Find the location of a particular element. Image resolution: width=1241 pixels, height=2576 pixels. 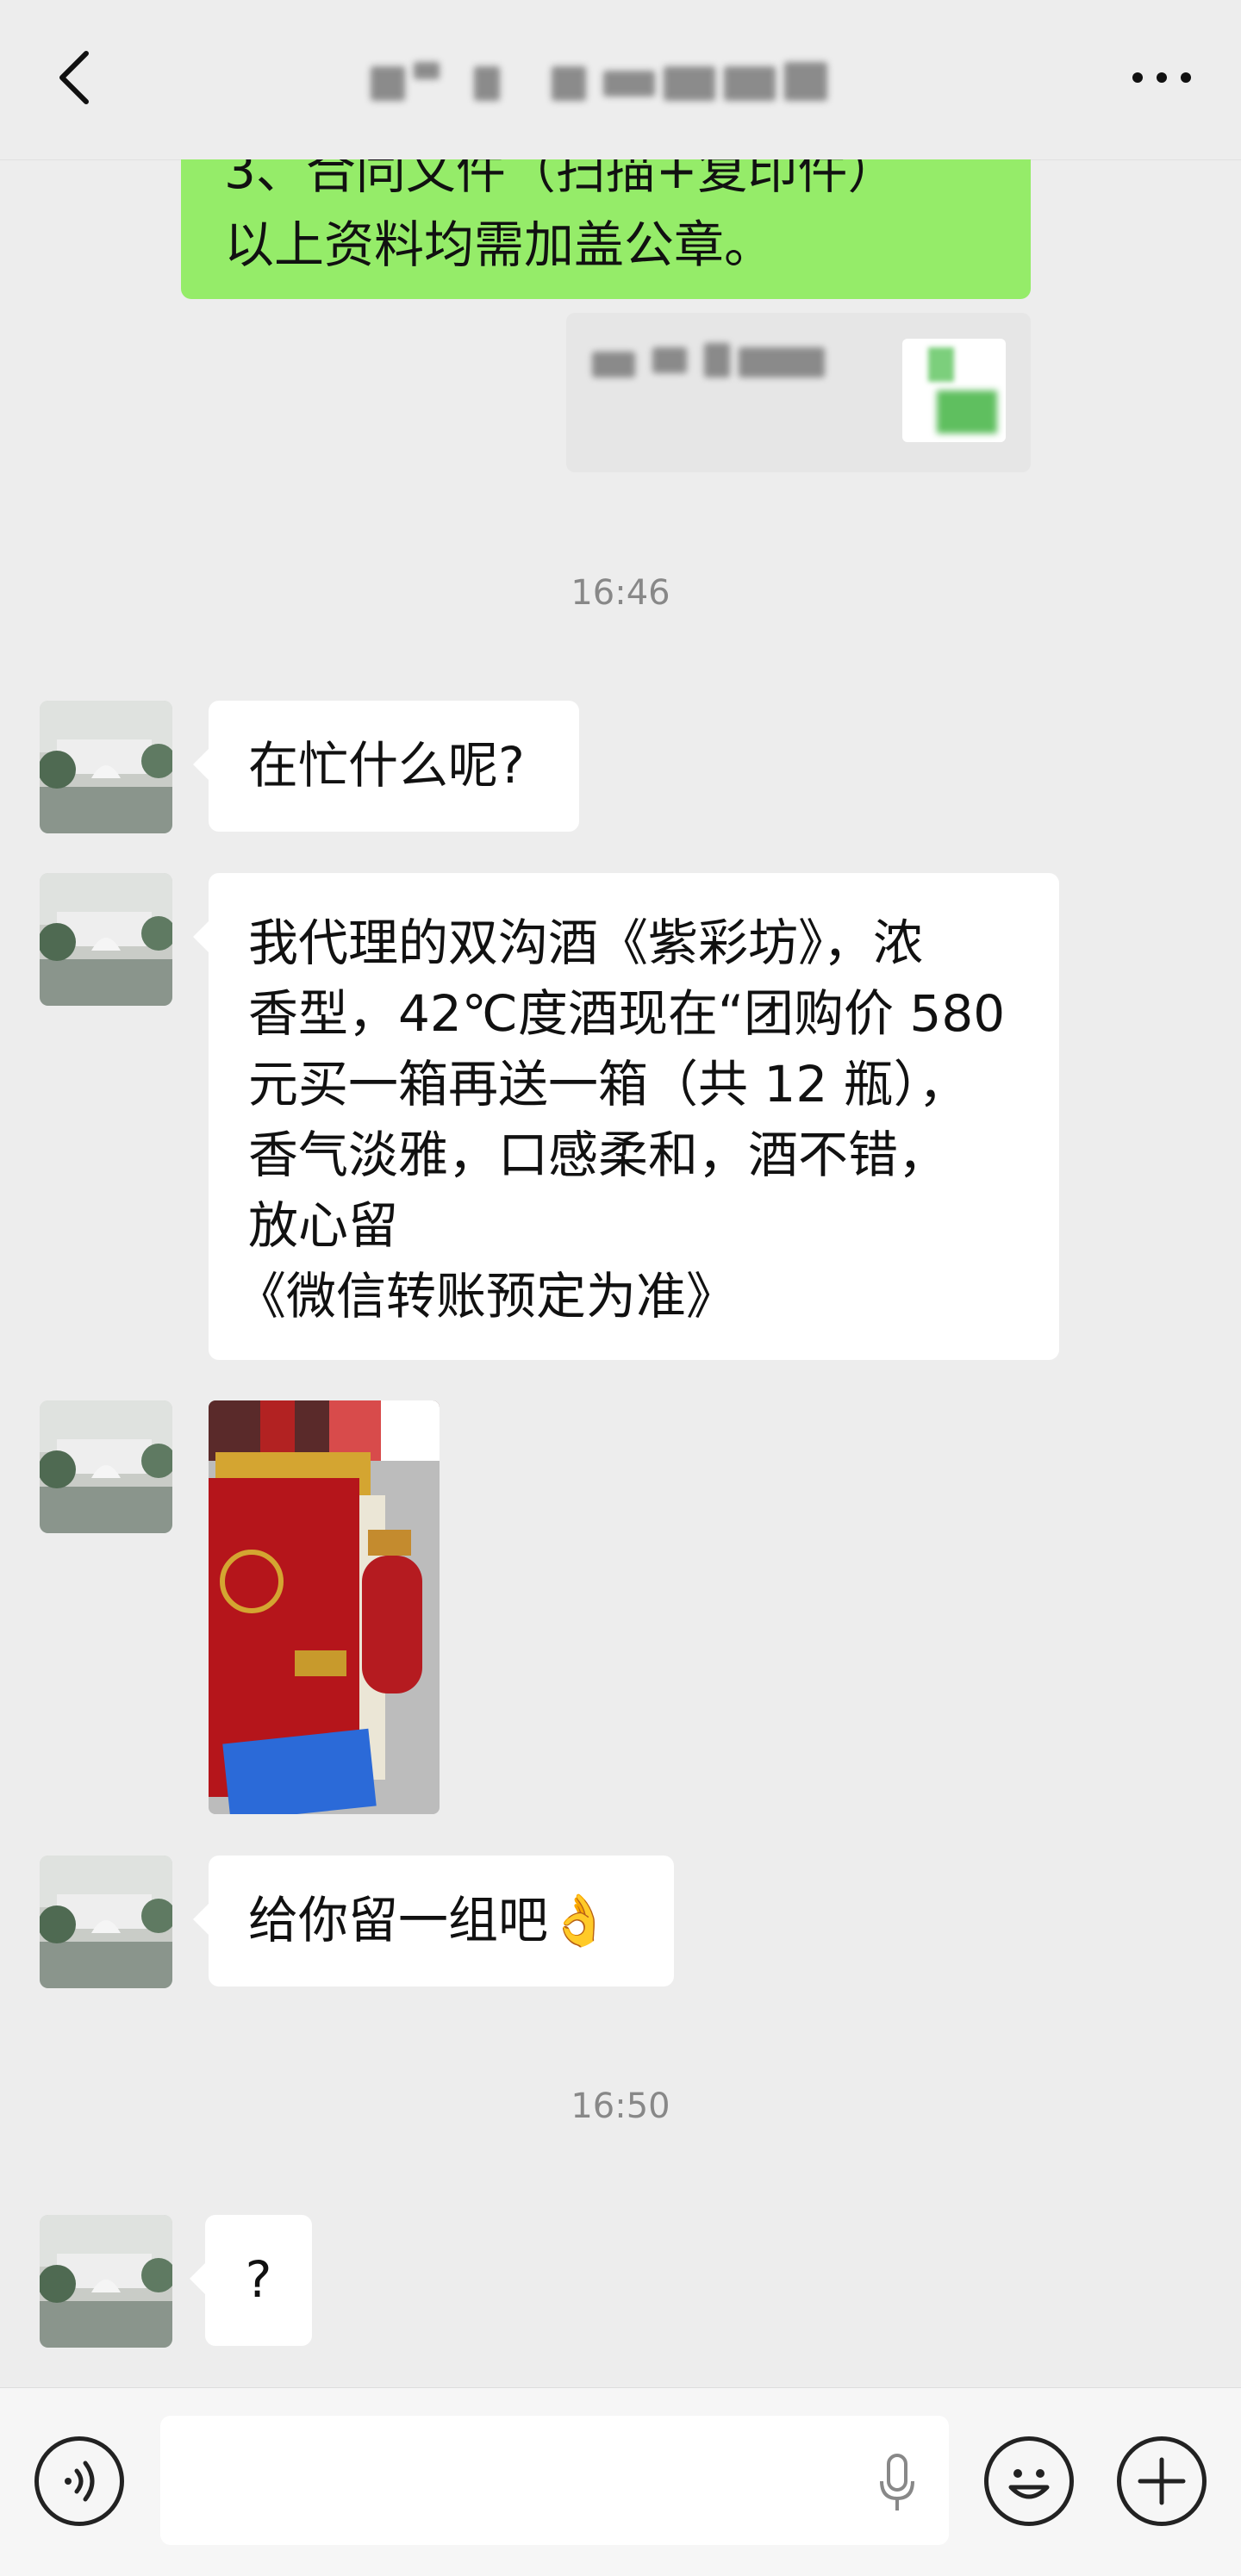

image-message is located at coordinates (324, 1607).